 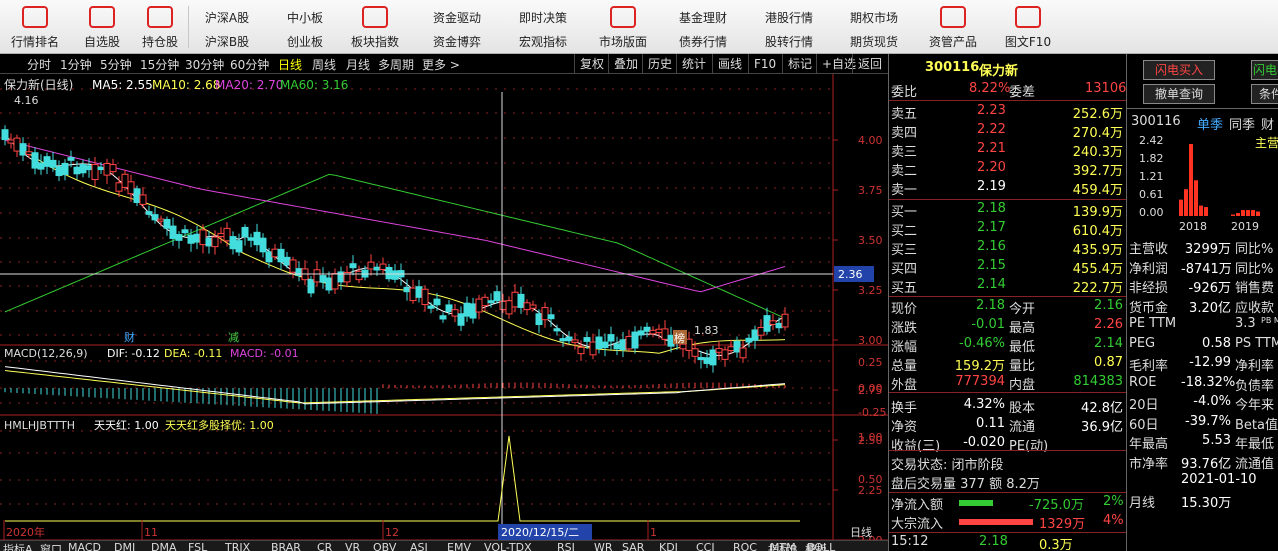 I want to click on indicator-tab-14: RSI, so click(x=566, y=546).